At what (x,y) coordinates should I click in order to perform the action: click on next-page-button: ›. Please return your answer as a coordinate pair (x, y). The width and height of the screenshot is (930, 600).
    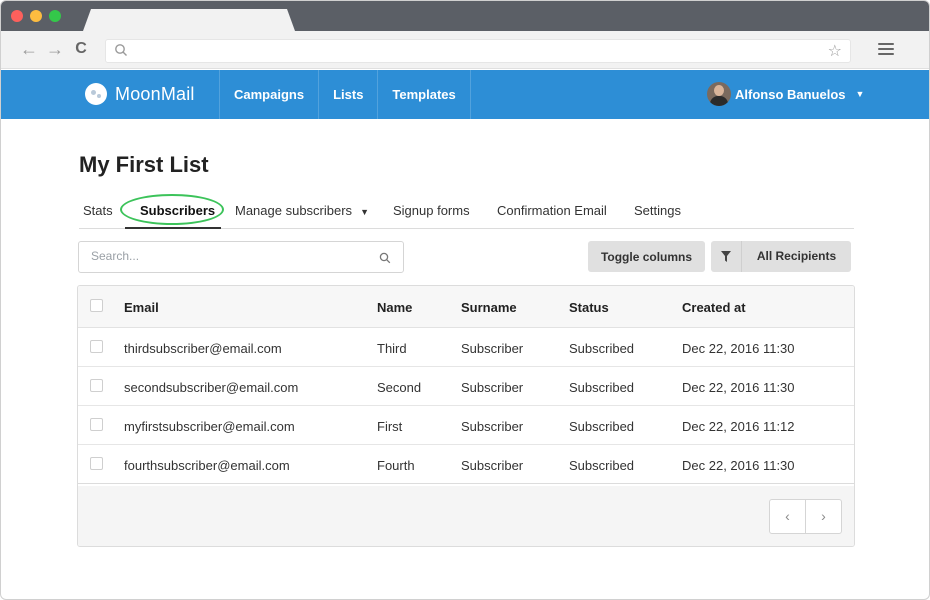
    Looking at the image, I should click on (823, 516).